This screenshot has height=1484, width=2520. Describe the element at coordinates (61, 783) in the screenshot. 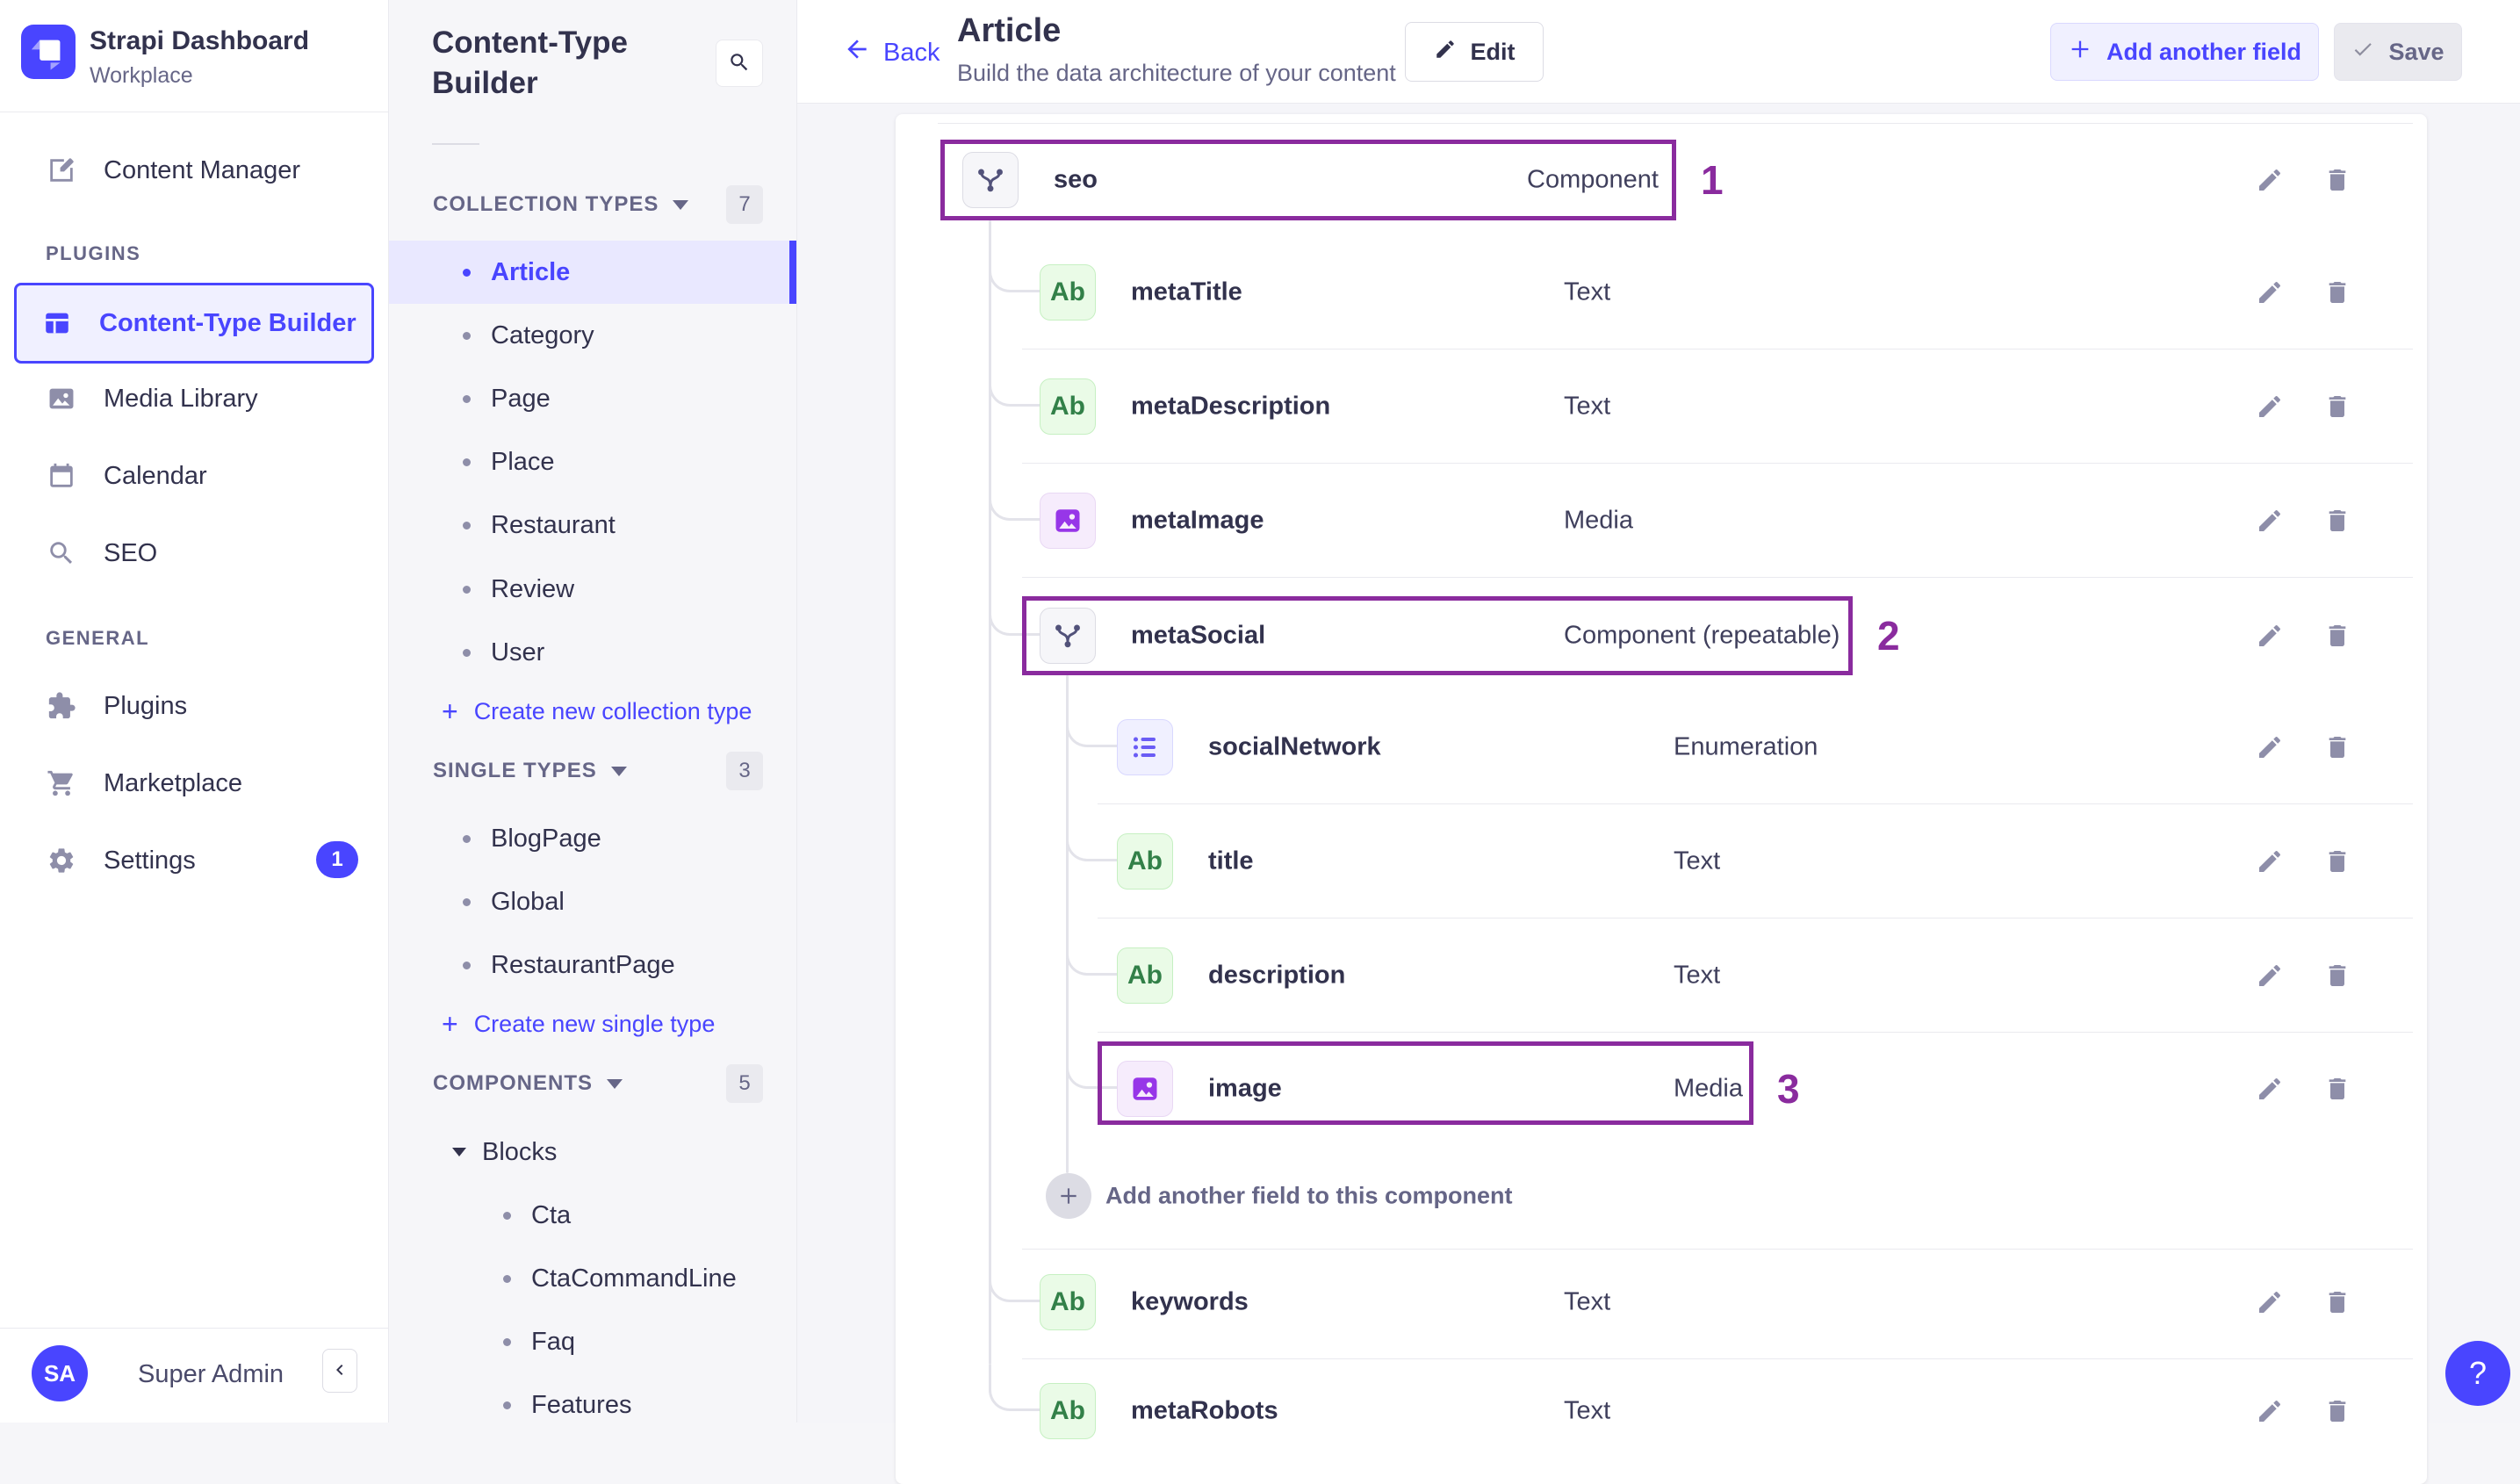

I see `cart-icon` at that location.